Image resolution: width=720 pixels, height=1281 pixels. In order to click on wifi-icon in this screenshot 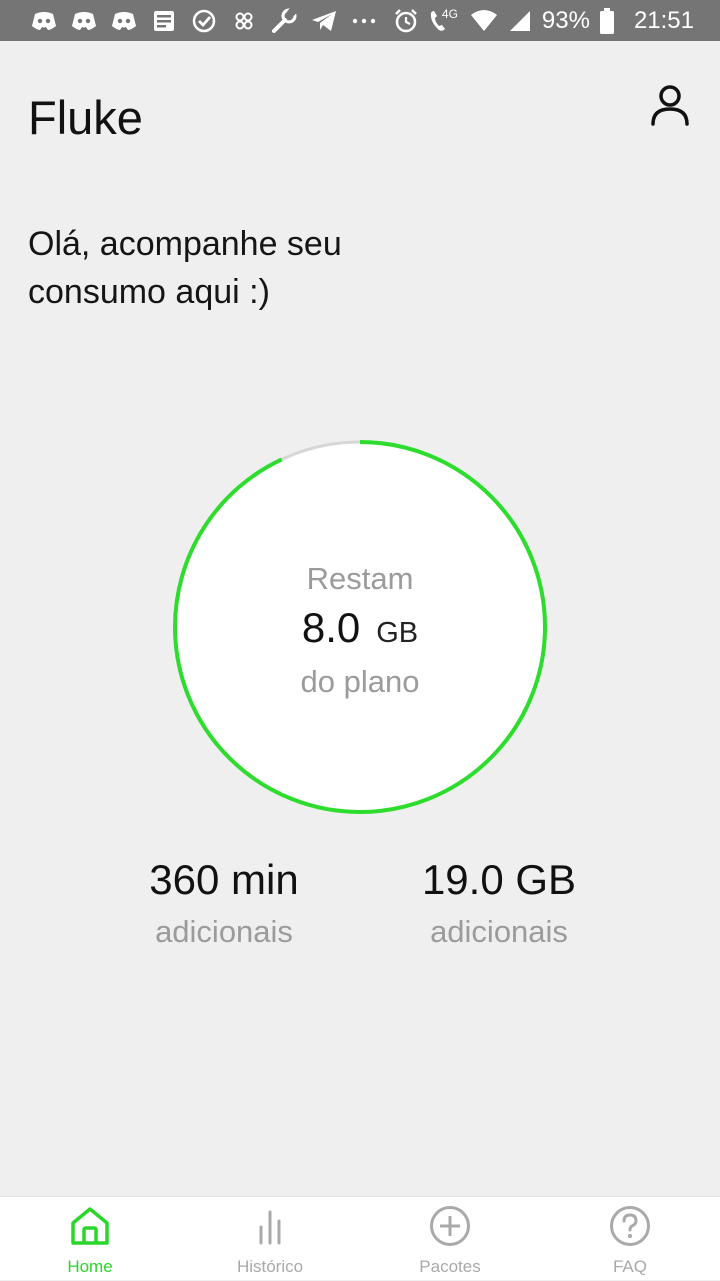, I will do `click(484, 21)`.